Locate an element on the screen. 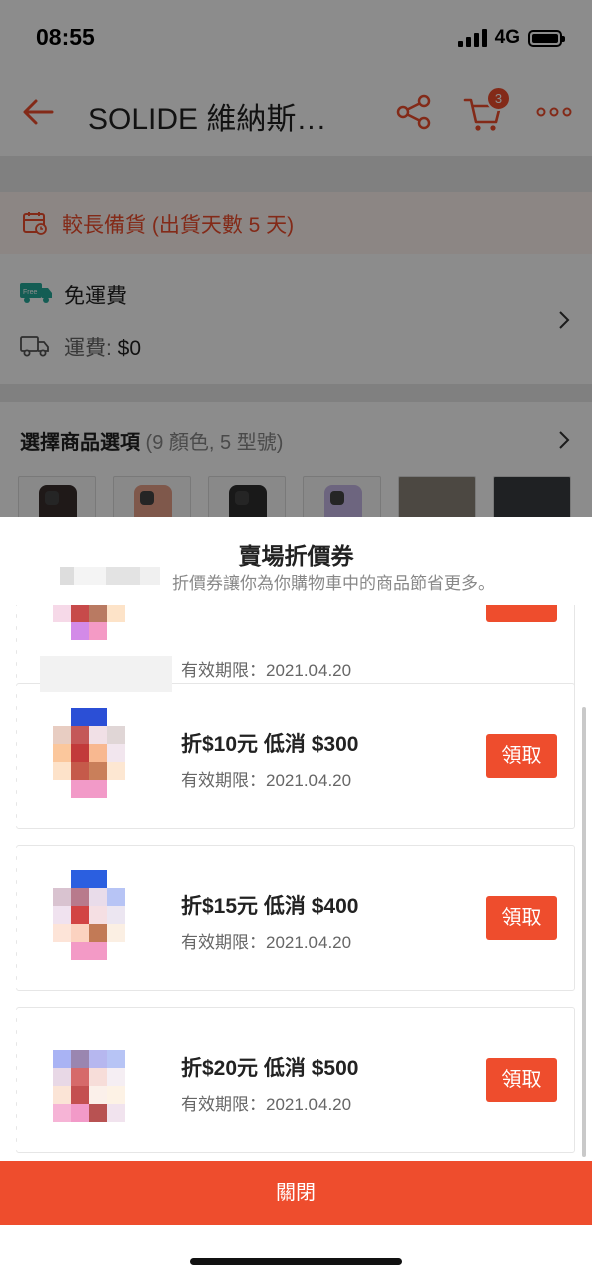 The image size is (592, 1280). coupon-card: 折$20元 低消 $500 有效期限：2021.04.20 領取 is located at coordinates (295, 1080).